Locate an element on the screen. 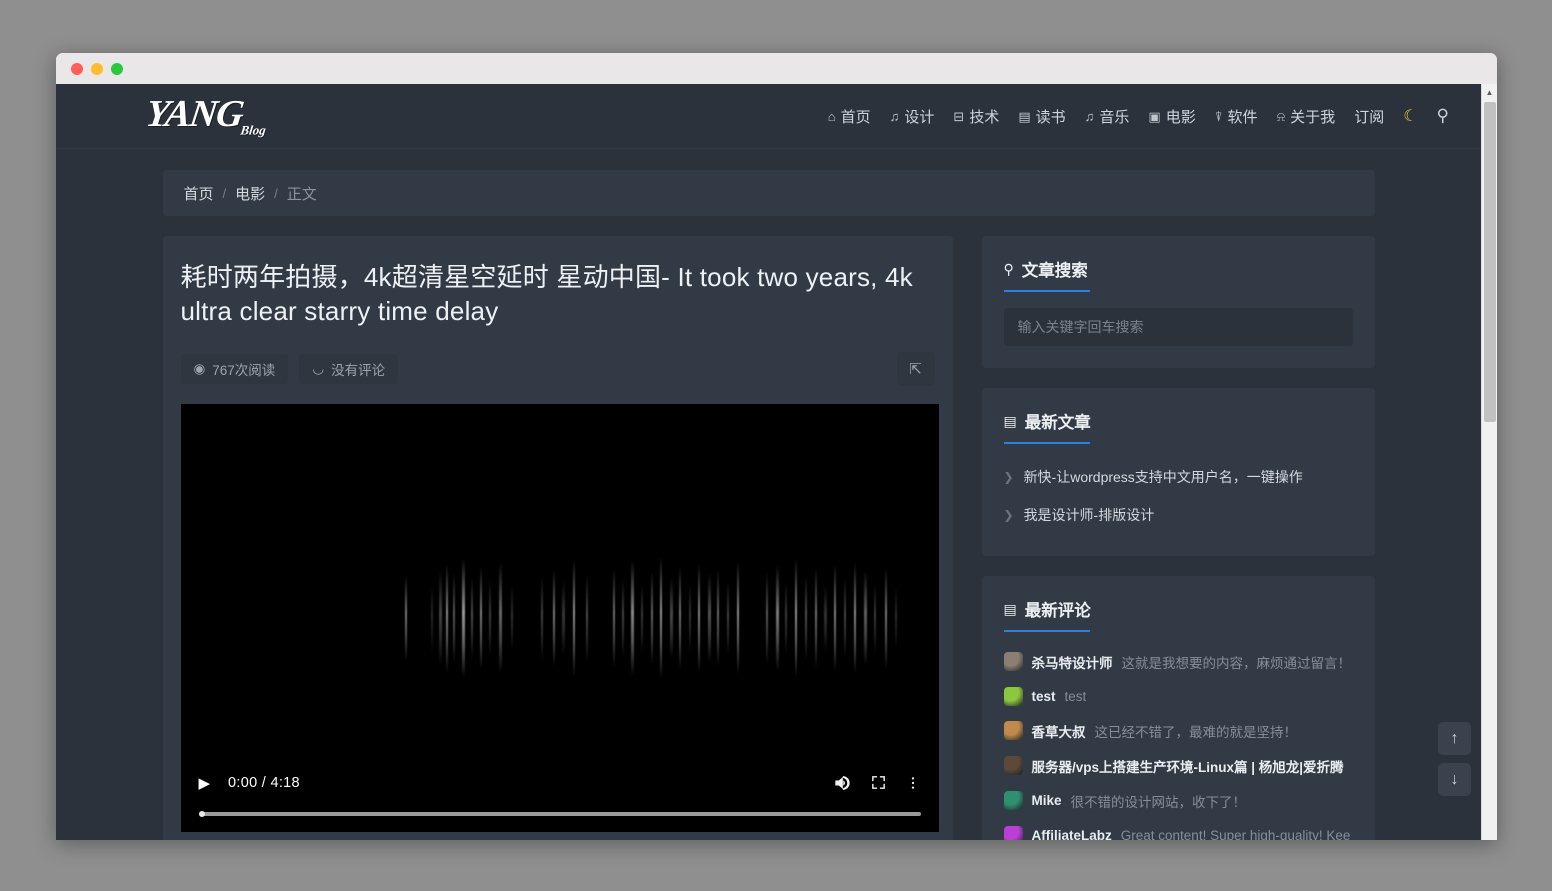 Image resolution: width=1552 pixels, height=891 pixels. nav-label: 首页 is located at coordinates (855, 117).